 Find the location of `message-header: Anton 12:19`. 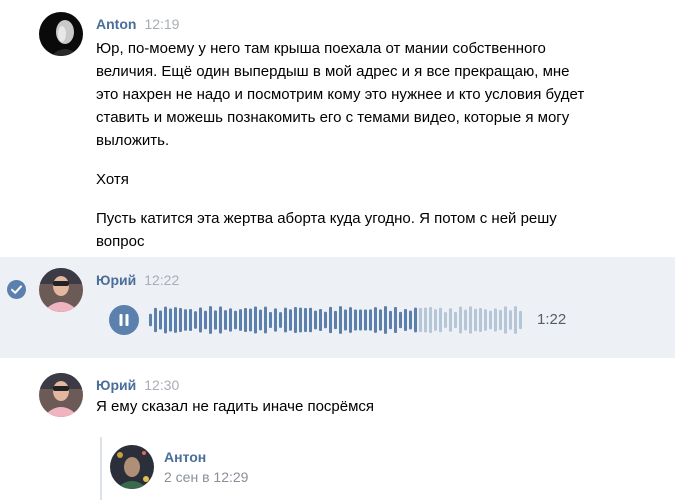

message-header: Anton 12:19 is located at coordinates (137, 24).